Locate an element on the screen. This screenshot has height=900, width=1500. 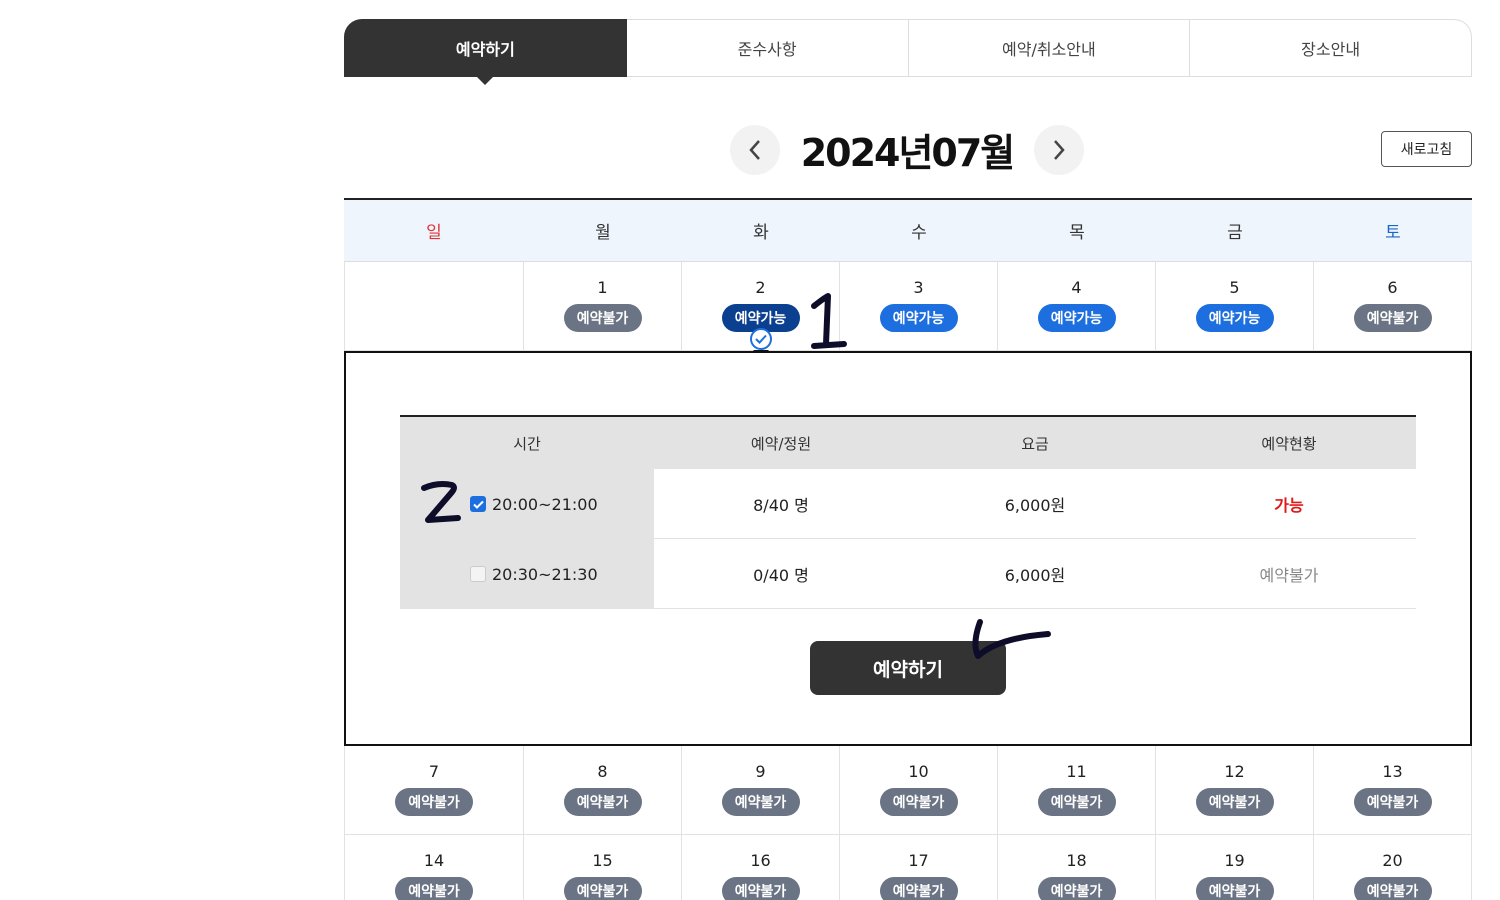
day-cell: 10 예약불가 is located at coordinates (919, 790).